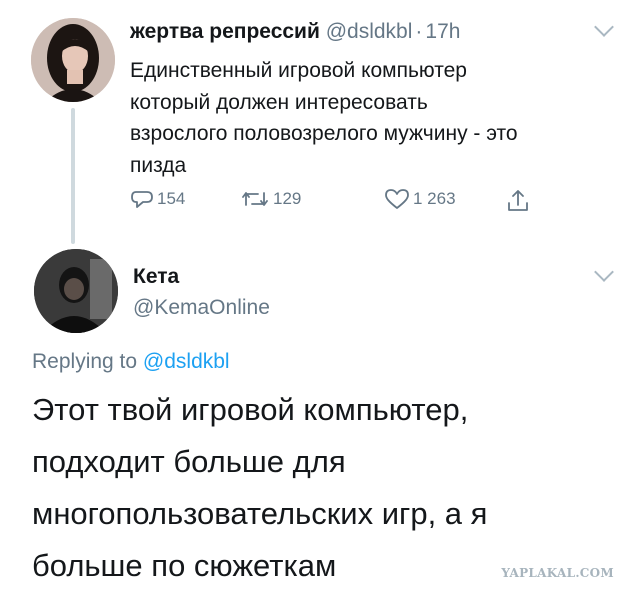 The height and width of the screenshot is (605, 640). What do you see at coordinates (287, 198) in the screenshot?
I see `retweet-count: 129` at bounding box center [287, 198].